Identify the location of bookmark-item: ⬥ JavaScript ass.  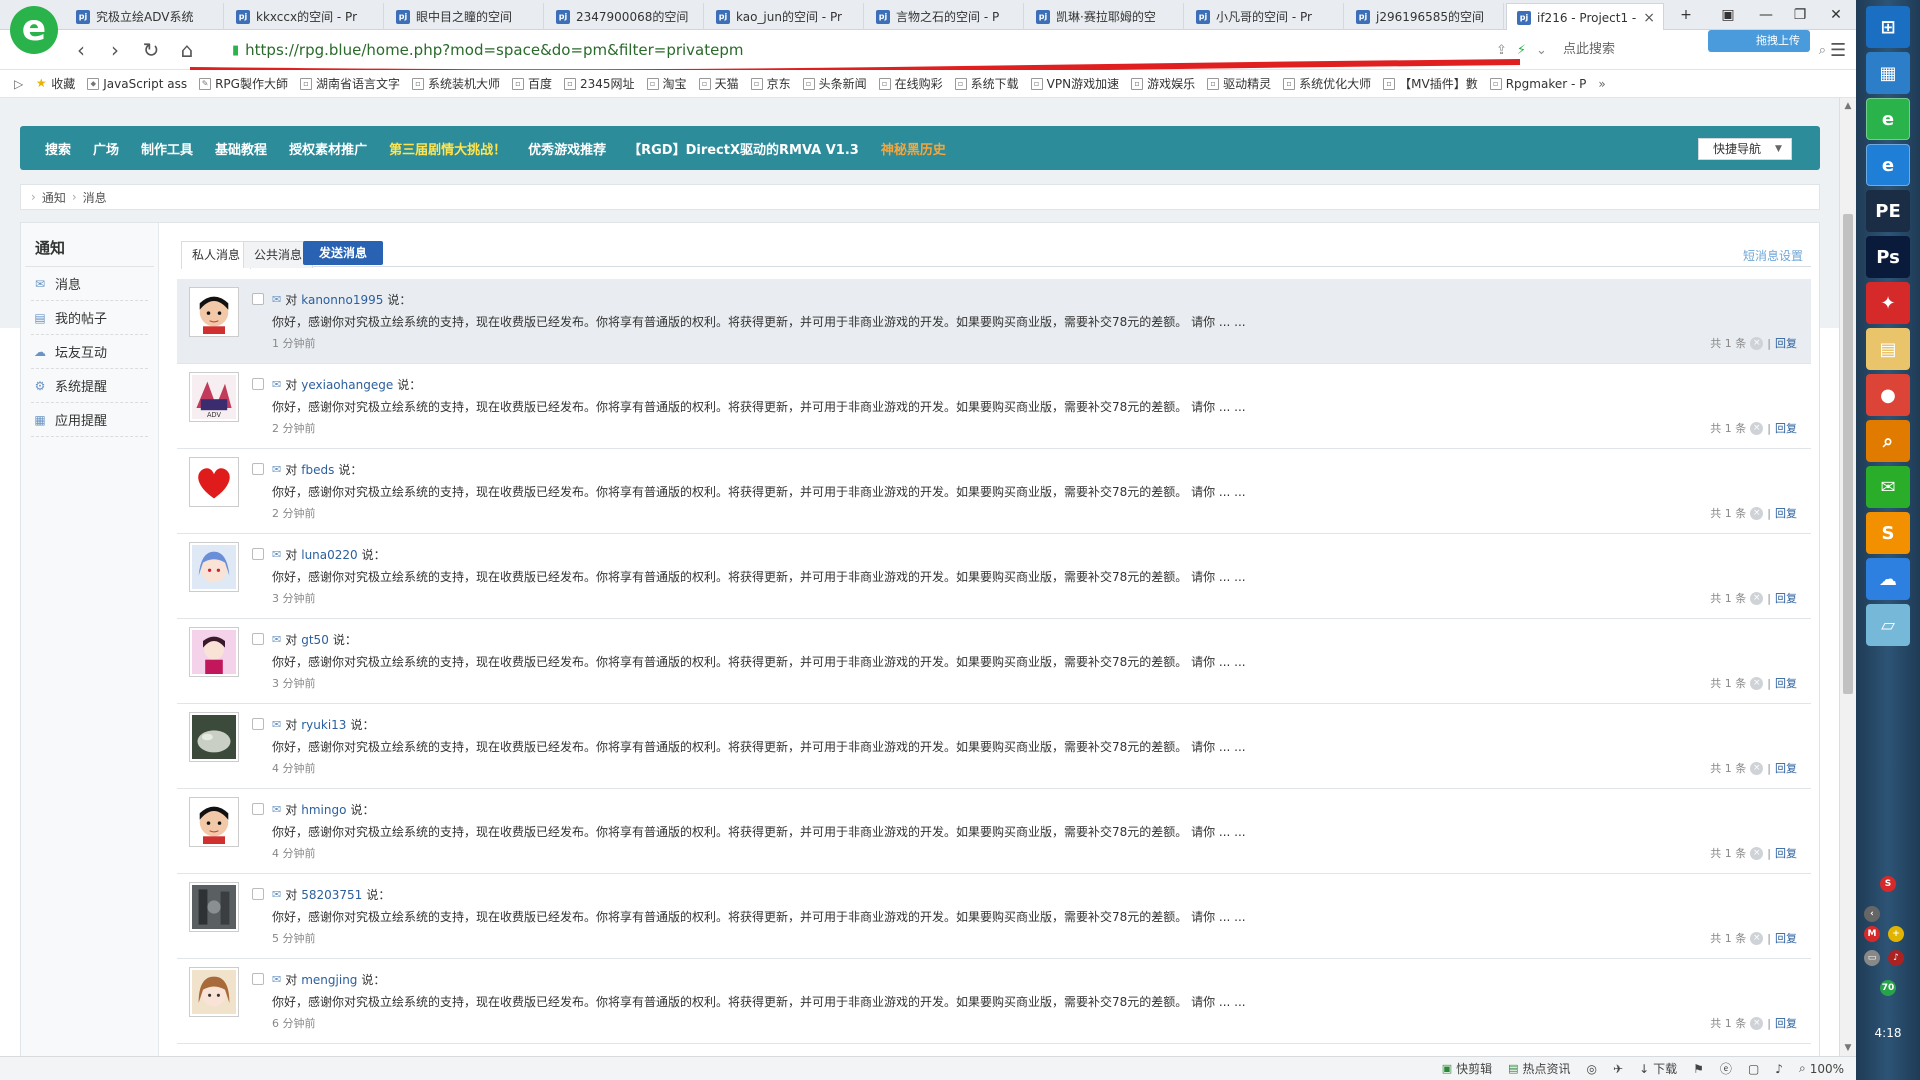
(137, 83).